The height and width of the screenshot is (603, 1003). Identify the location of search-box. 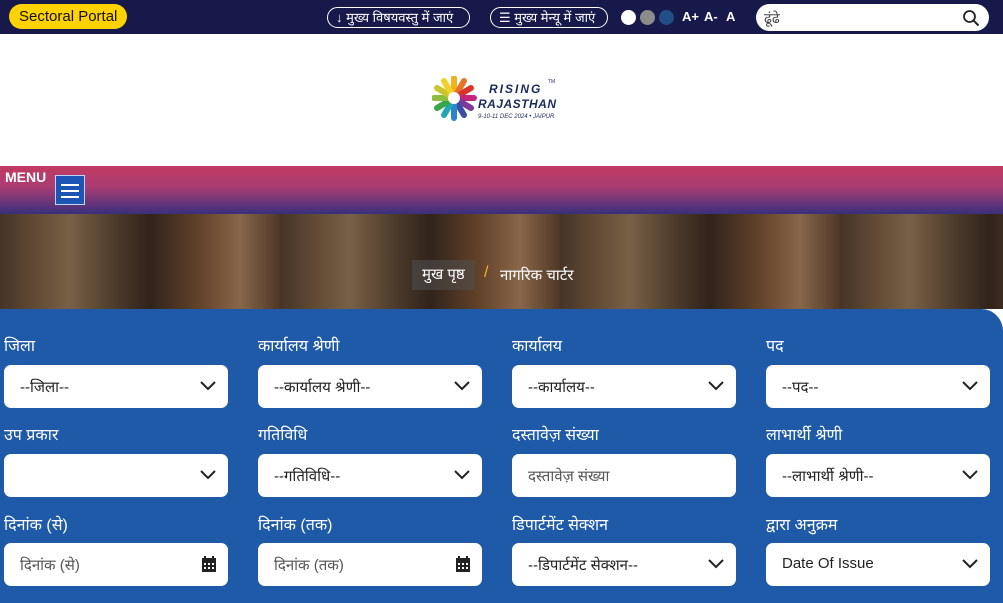
(872, 17).